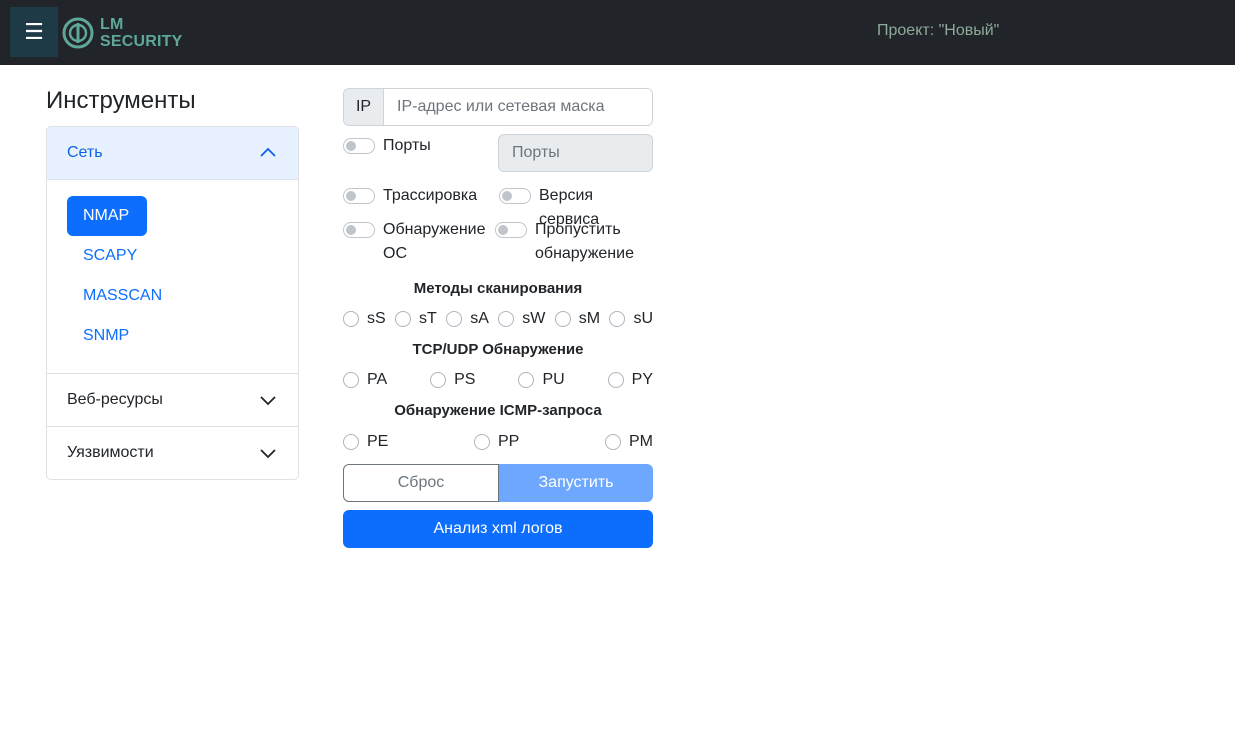 Image resolution: width=1235 pixels, height=745 pixels. I want to click on logo-line2: SECURITY, so click(141, 41).